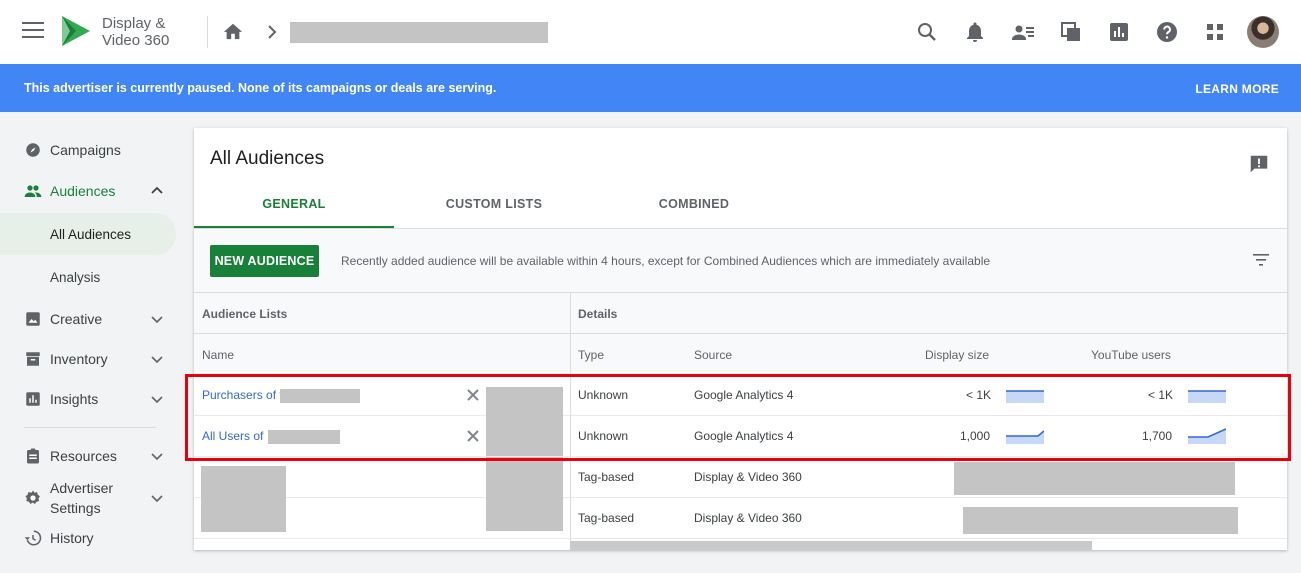  I want to click on gear-icon, so click(32, 497).